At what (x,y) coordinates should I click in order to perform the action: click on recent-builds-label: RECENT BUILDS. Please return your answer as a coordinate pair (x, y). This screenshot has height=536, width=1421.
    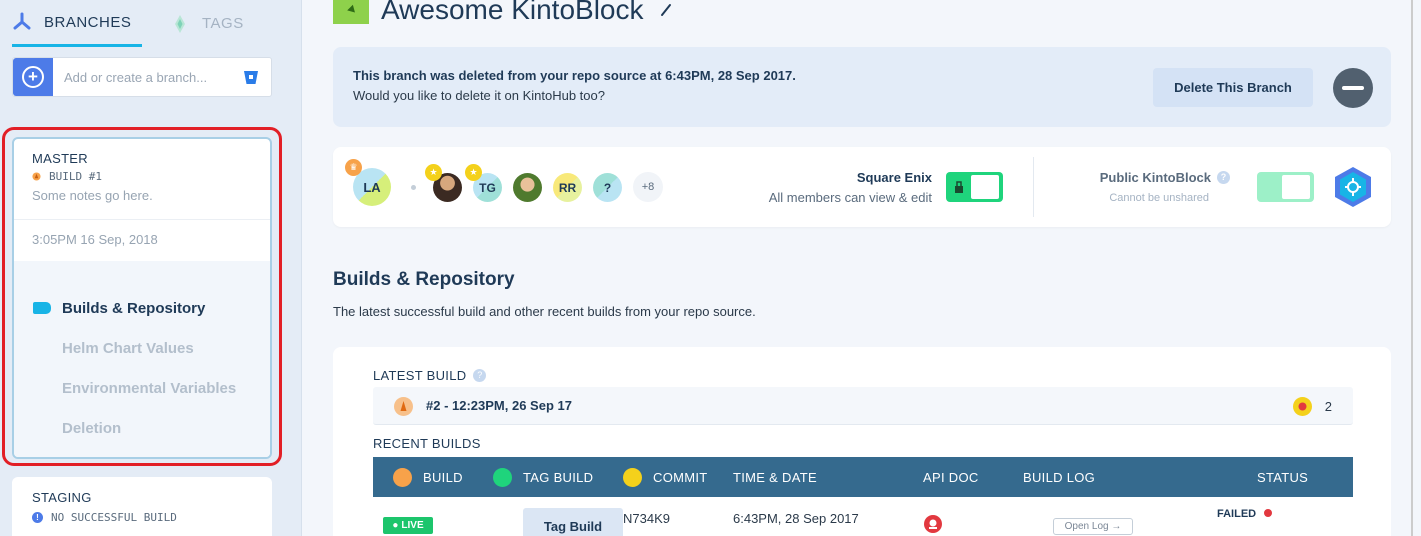
    Looking at the image, I should click on (427, 443).